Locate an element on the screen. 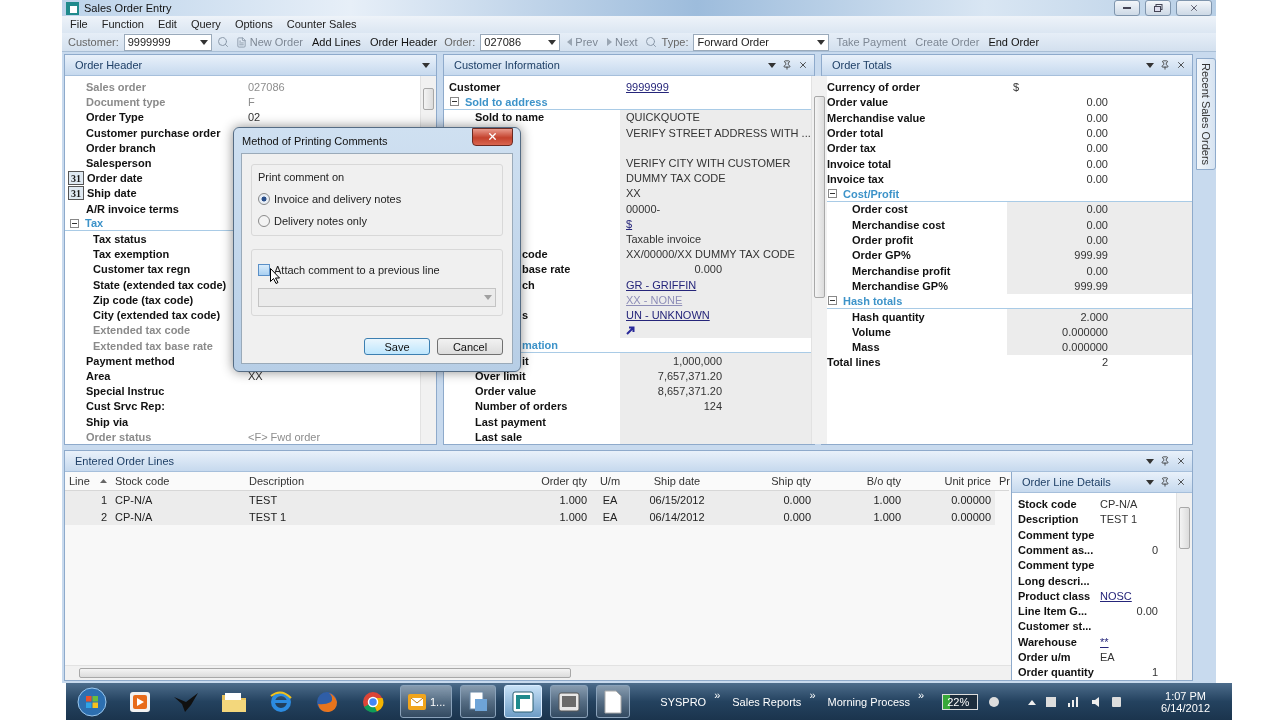 The image size is (1280, 720). mail-icon is located at coordinates (417, 701).